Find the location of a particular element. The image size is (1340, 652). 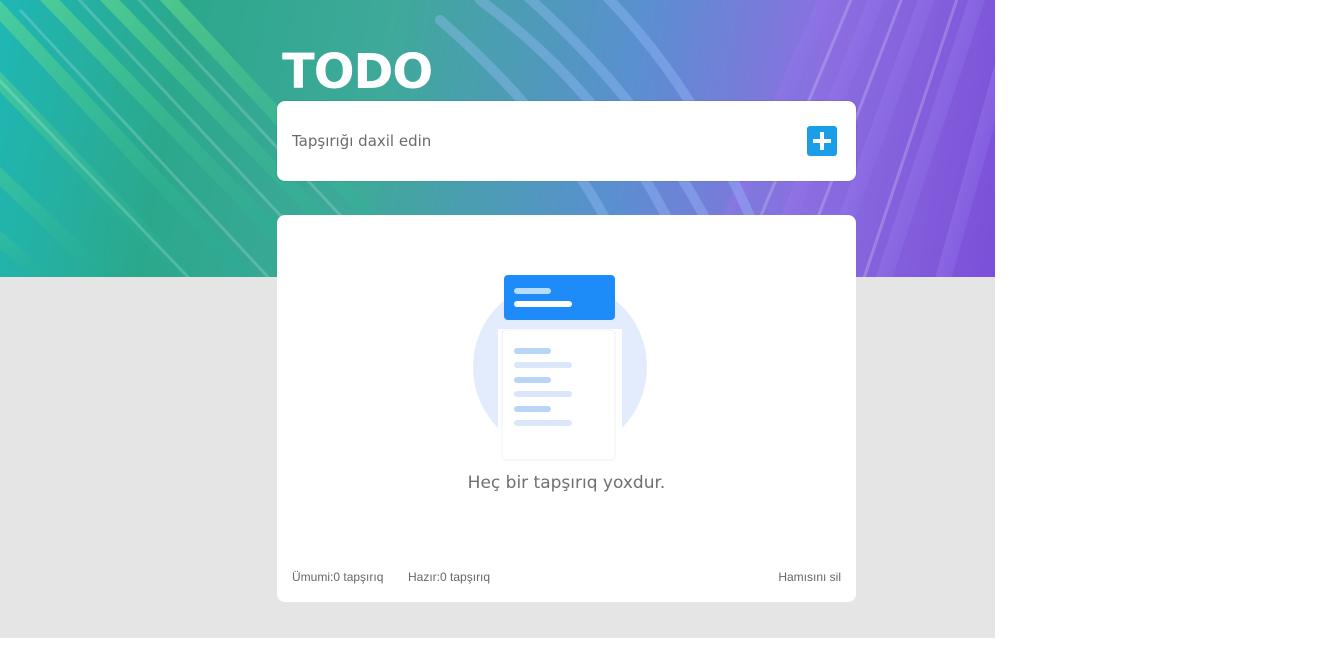

task-input-card is located at coordinates (566, 141).